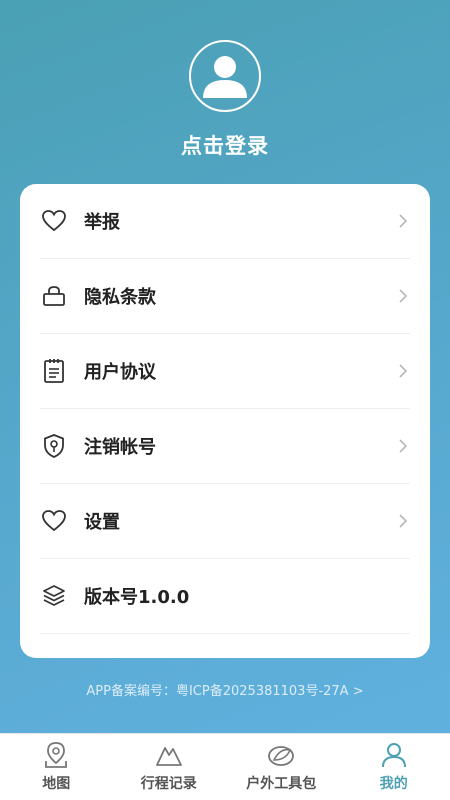 The image size is (450, 800). I want to click on tab-label: 我的, so click(393, 784).